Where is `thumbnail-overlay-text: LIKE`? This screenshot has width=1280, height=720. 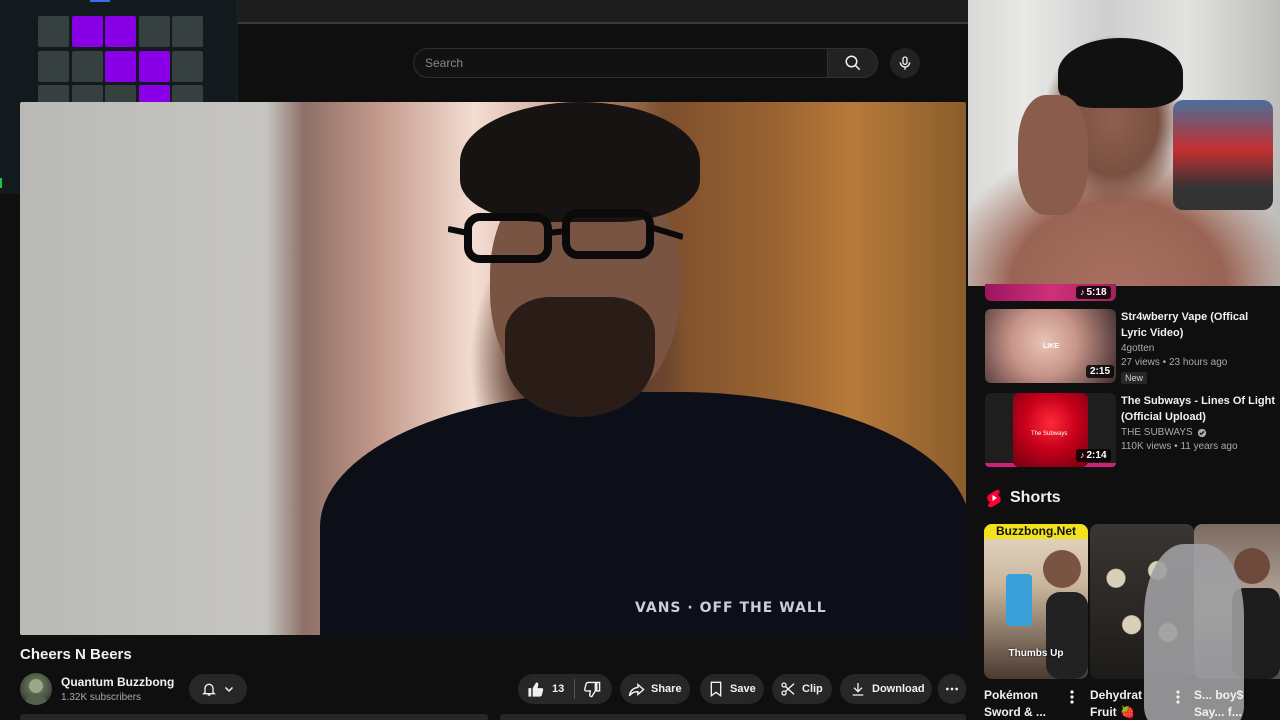
thumbnail-overlay-text: LIKE is located at coordinates (1051, 346).